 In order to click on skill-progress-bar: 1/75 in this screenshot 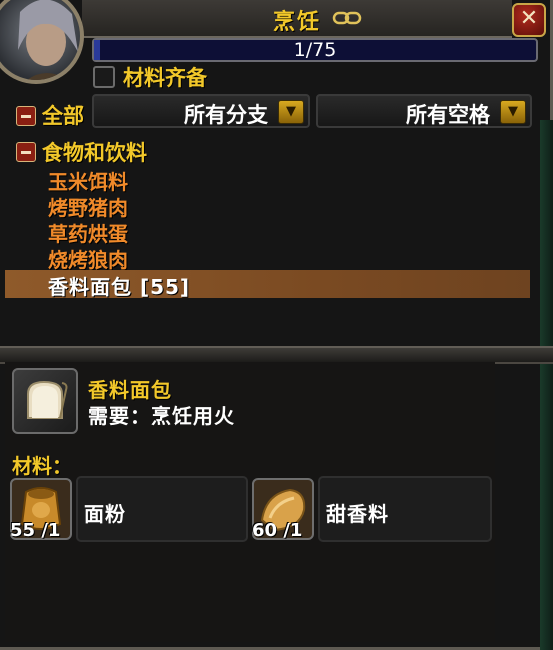, I will do `click(315, 50)`.